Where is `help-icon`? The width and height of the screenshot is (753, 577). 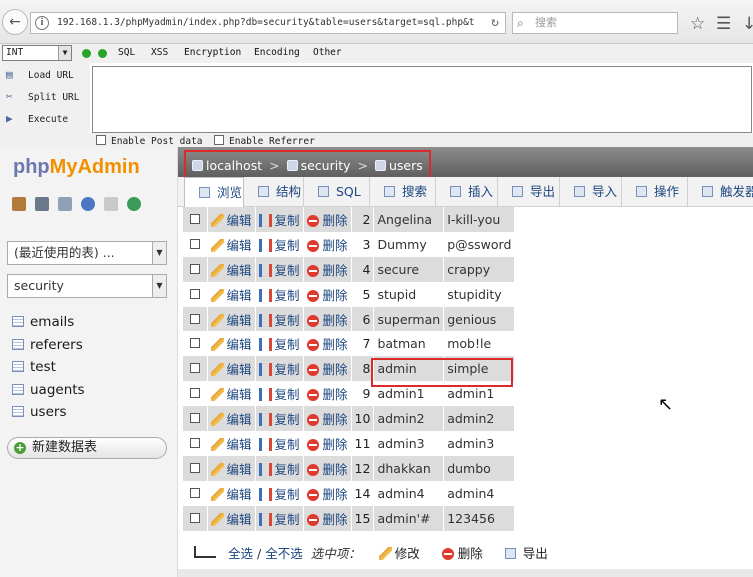 help-icon is located at coordinates (88, 204).